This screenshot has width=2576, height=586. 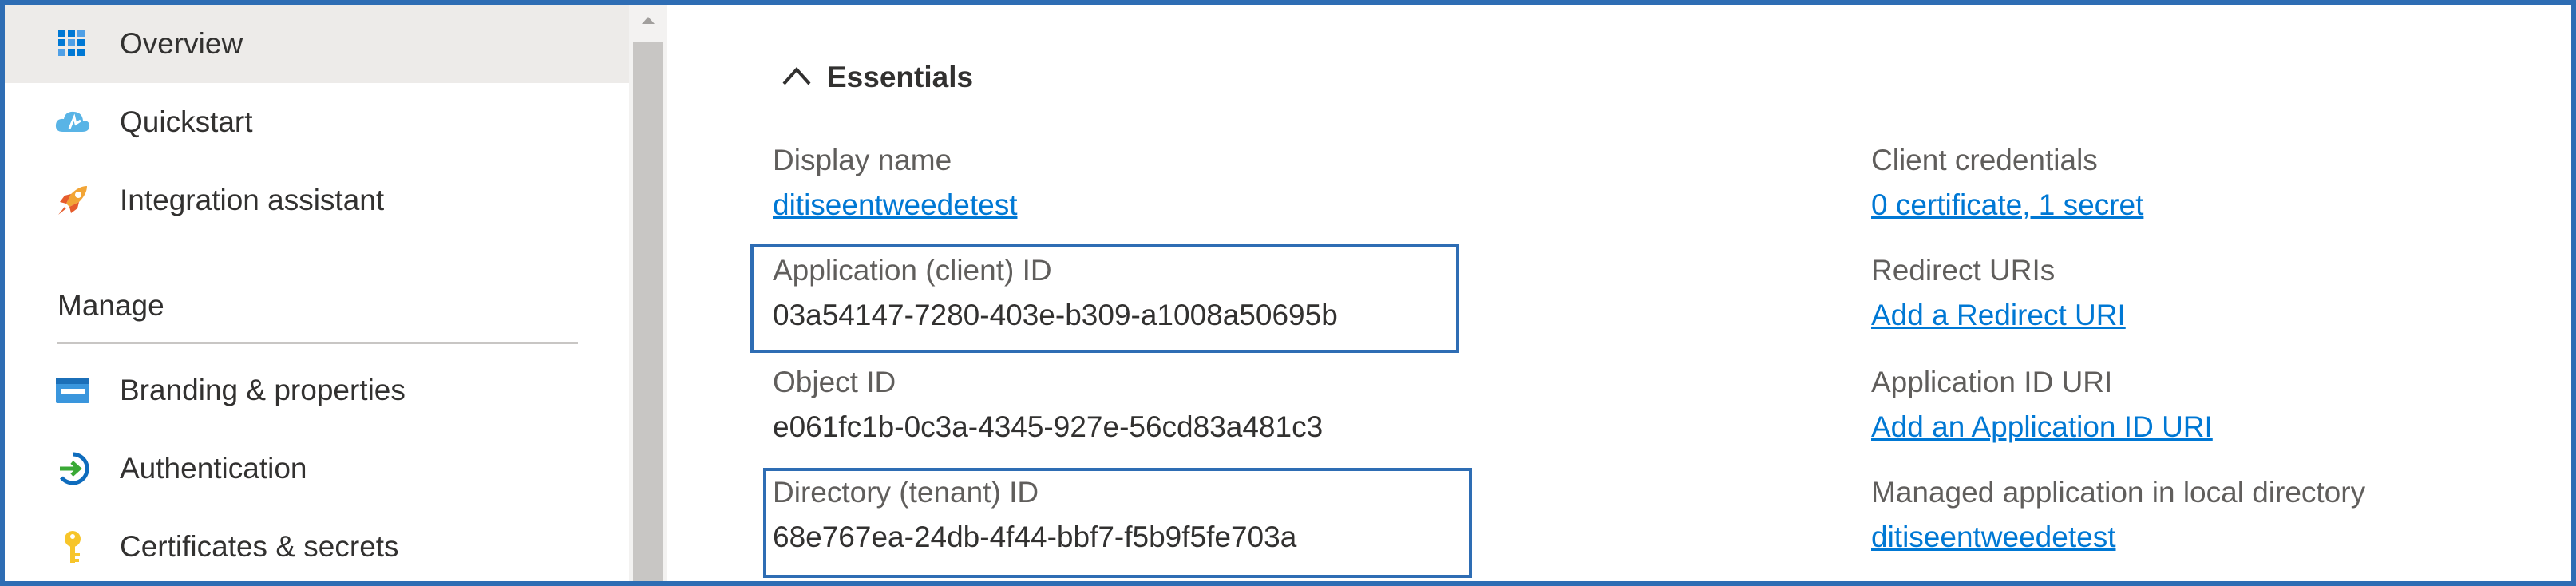 What do you see at coordinates (73, 44) in the screenshot?
I see `overview-grid-icon` at bounding box center [73, 44].